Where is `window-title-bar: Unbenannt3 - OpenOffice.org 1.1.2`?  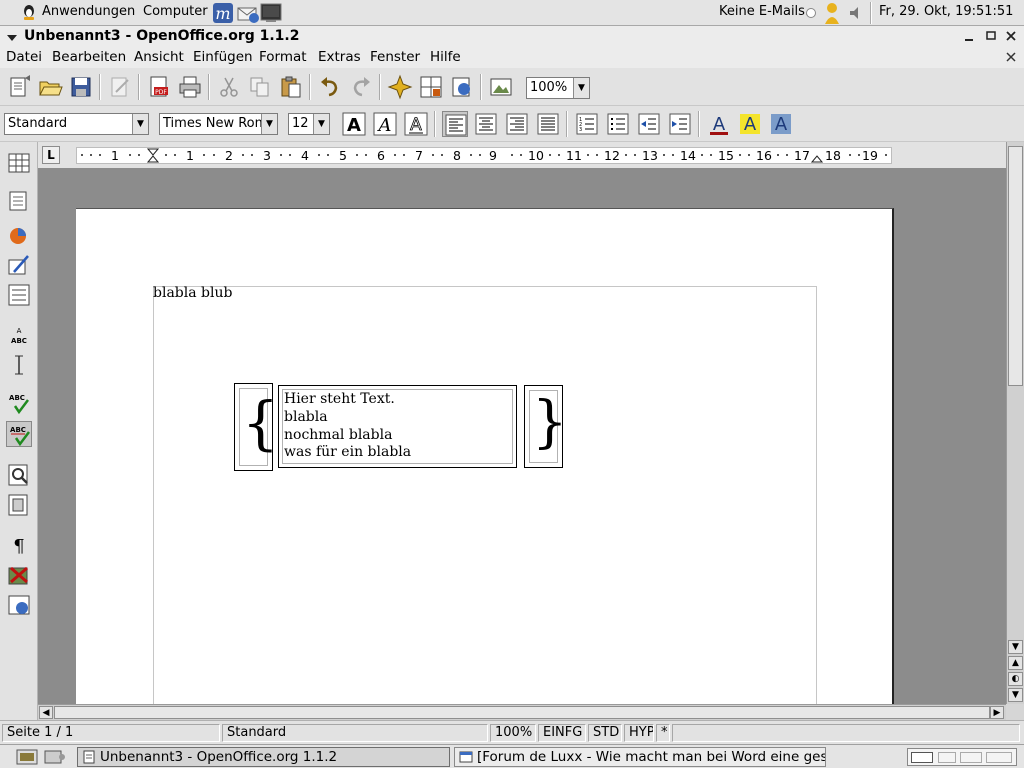 window-title-bar: Unbenannt3 - OpenOffice.org 1.1.2 is located at coordinates (512, 37).